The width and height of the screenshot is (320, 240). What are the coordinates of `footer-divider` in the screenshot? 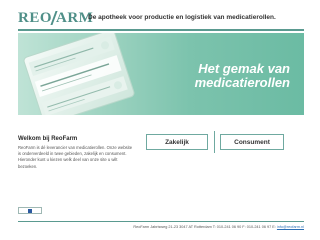 It's located at (161, 221).